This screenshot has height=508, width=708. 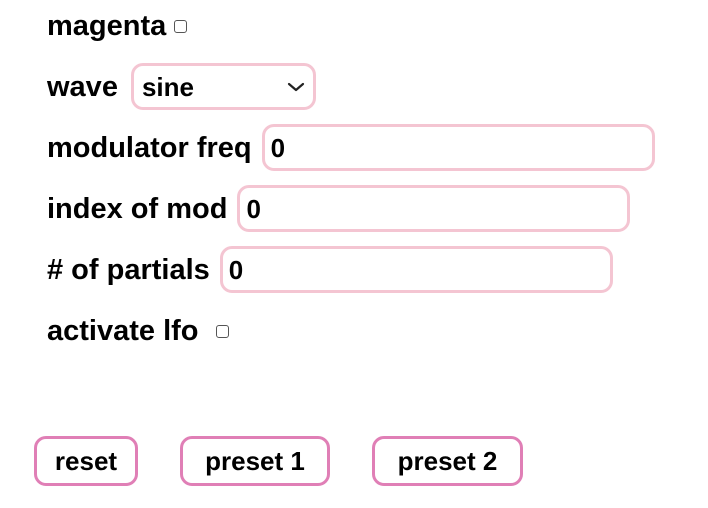 What do you see at coordinates (278, 147) in the screenshot?
I see `modulator-freq-value: 0` at bounding box center [278, 147].